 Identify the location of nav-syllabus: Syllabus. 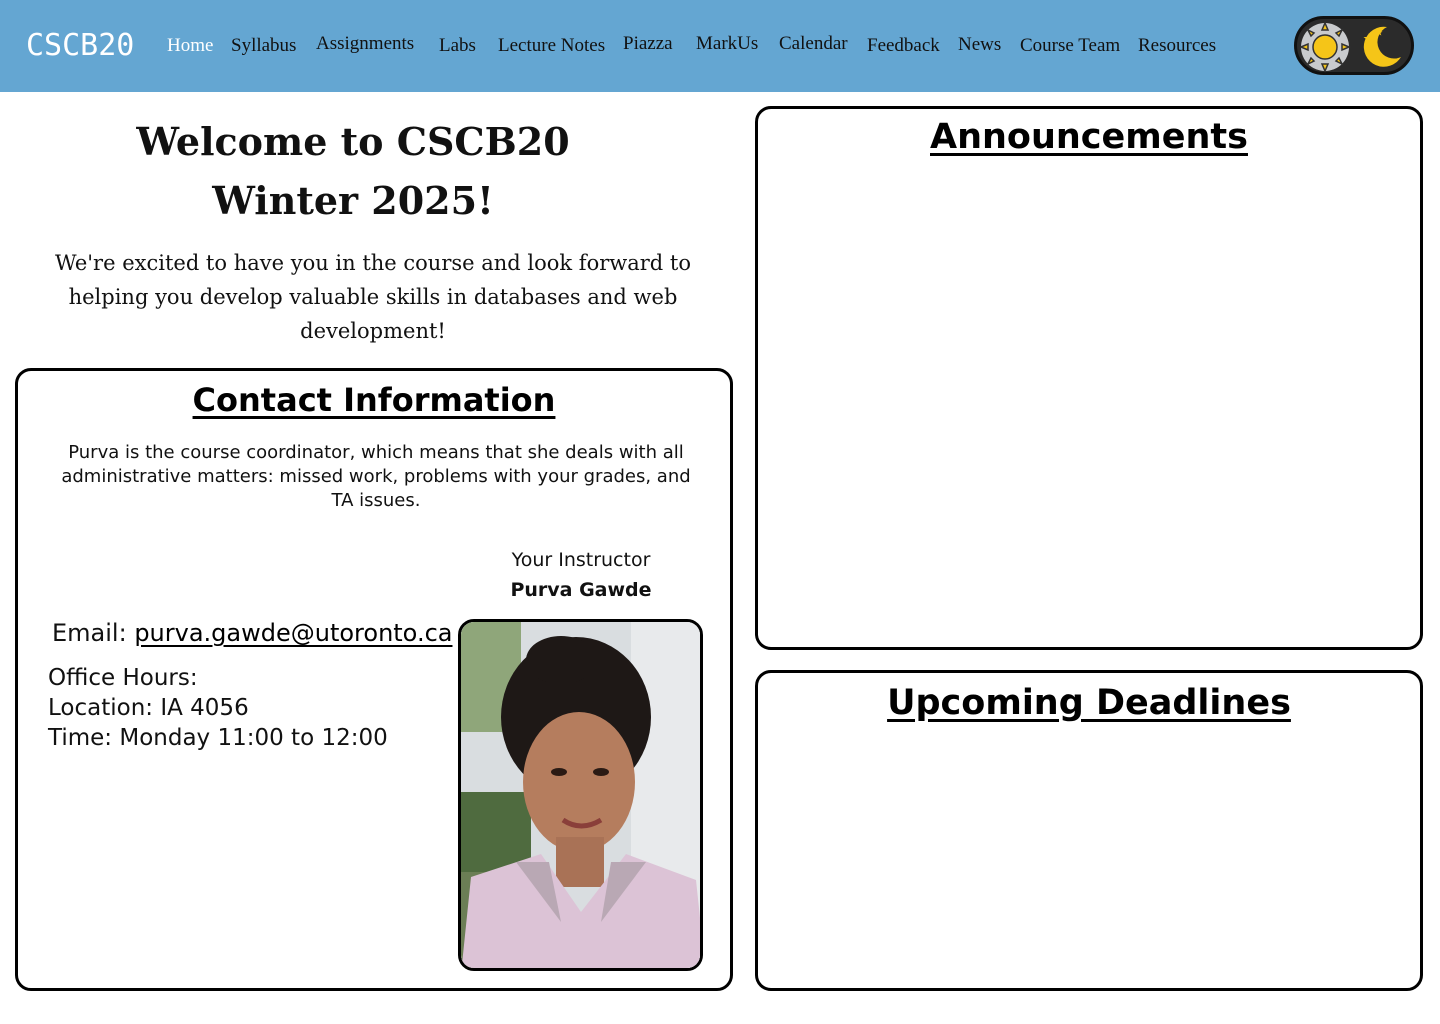
(263, 46).